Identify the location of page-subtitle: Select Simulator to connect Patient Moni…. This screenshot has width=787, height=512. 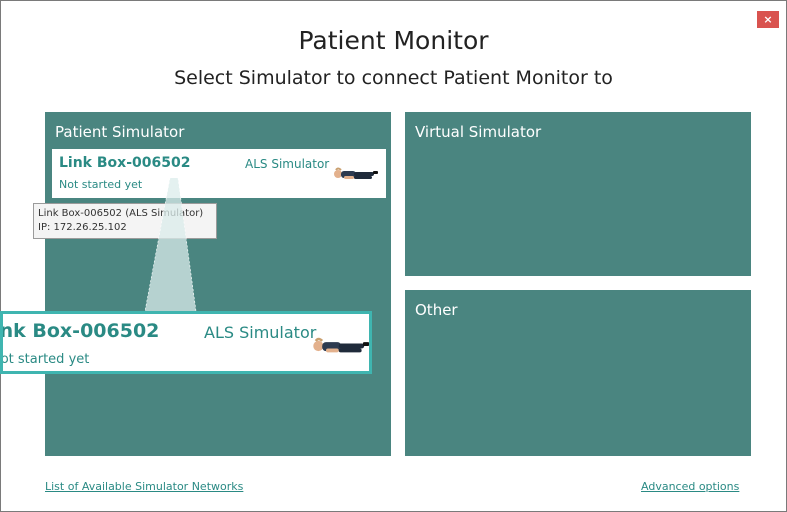
(393, 78).